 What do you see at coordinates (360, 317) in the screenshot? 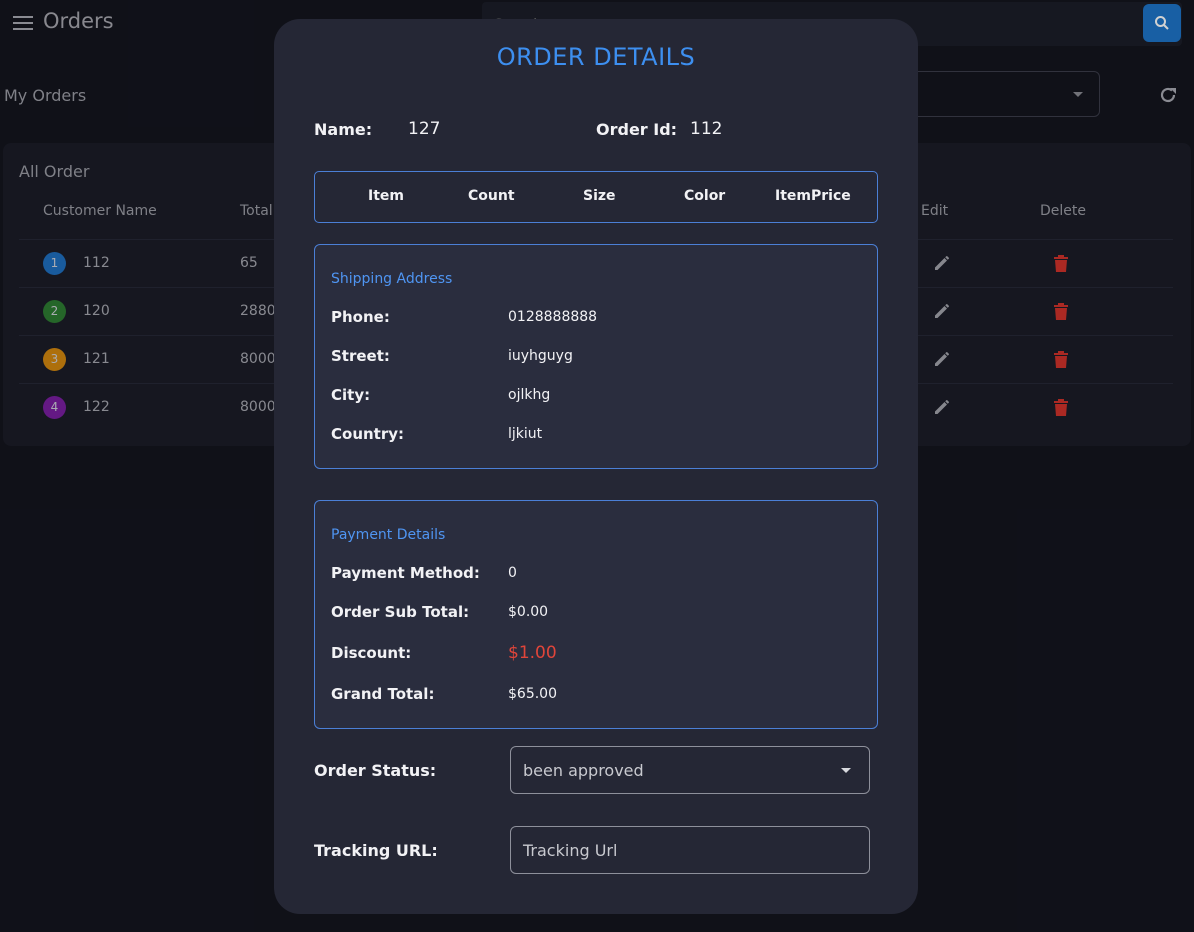
I see `phone-label: Phone:` at bounding box center [360, 317].